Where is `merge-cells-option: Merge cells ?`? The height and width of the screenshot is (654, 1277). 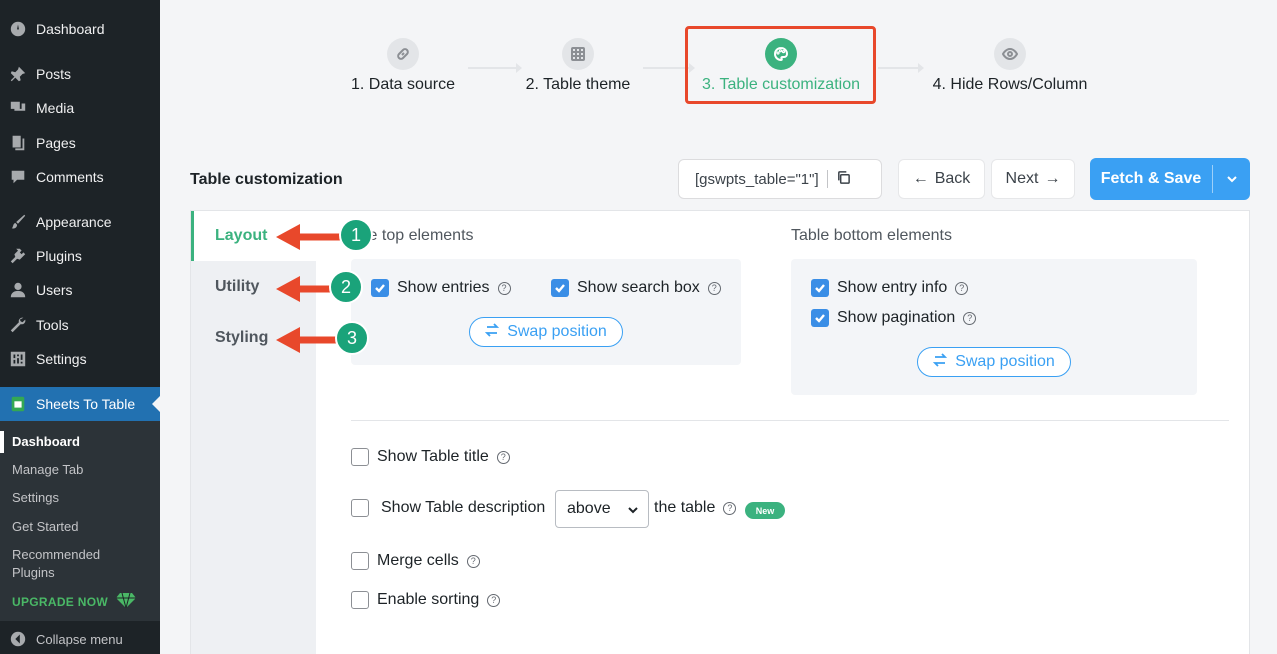
merge-cells-option: Merge cells ? is located at coordinates (415, 561).